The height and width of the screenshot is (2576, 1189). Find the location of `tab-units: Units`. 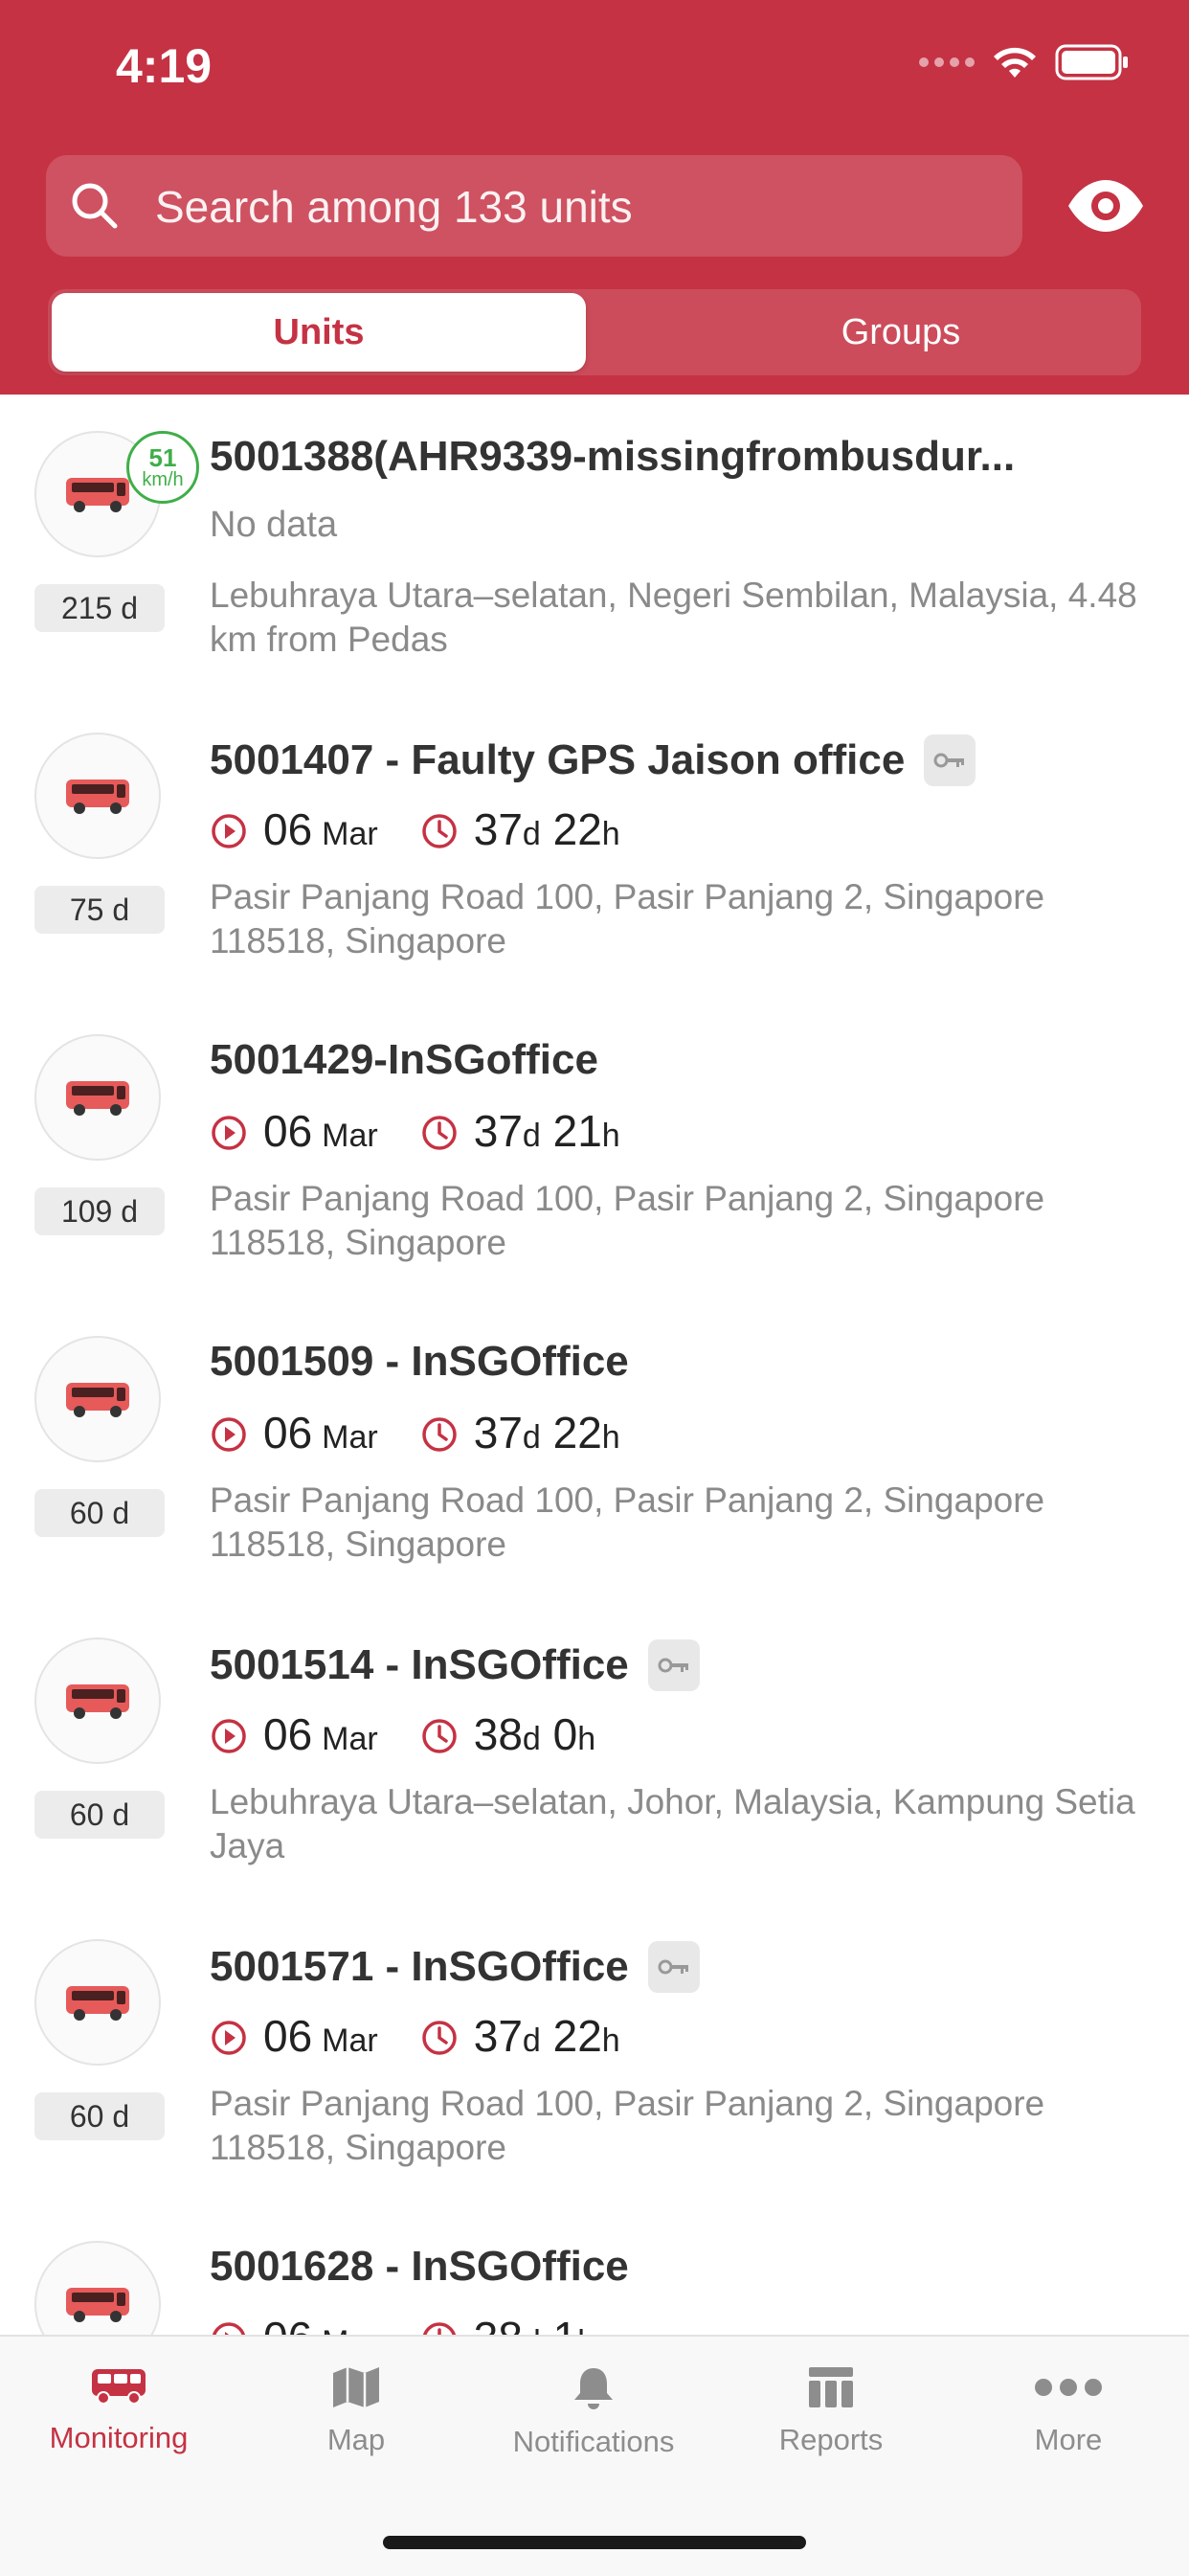

tab-units: Units is located at coordinates (319, 332).